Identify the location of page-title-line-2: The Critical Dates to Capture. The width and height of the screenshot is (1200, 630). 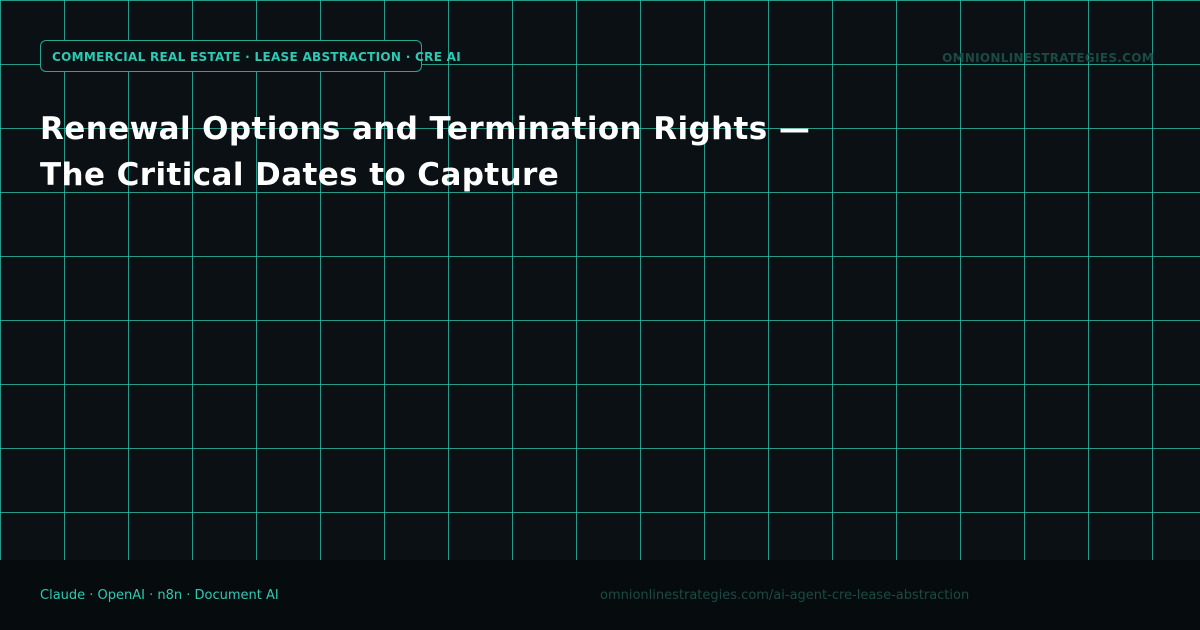
(300, 175).